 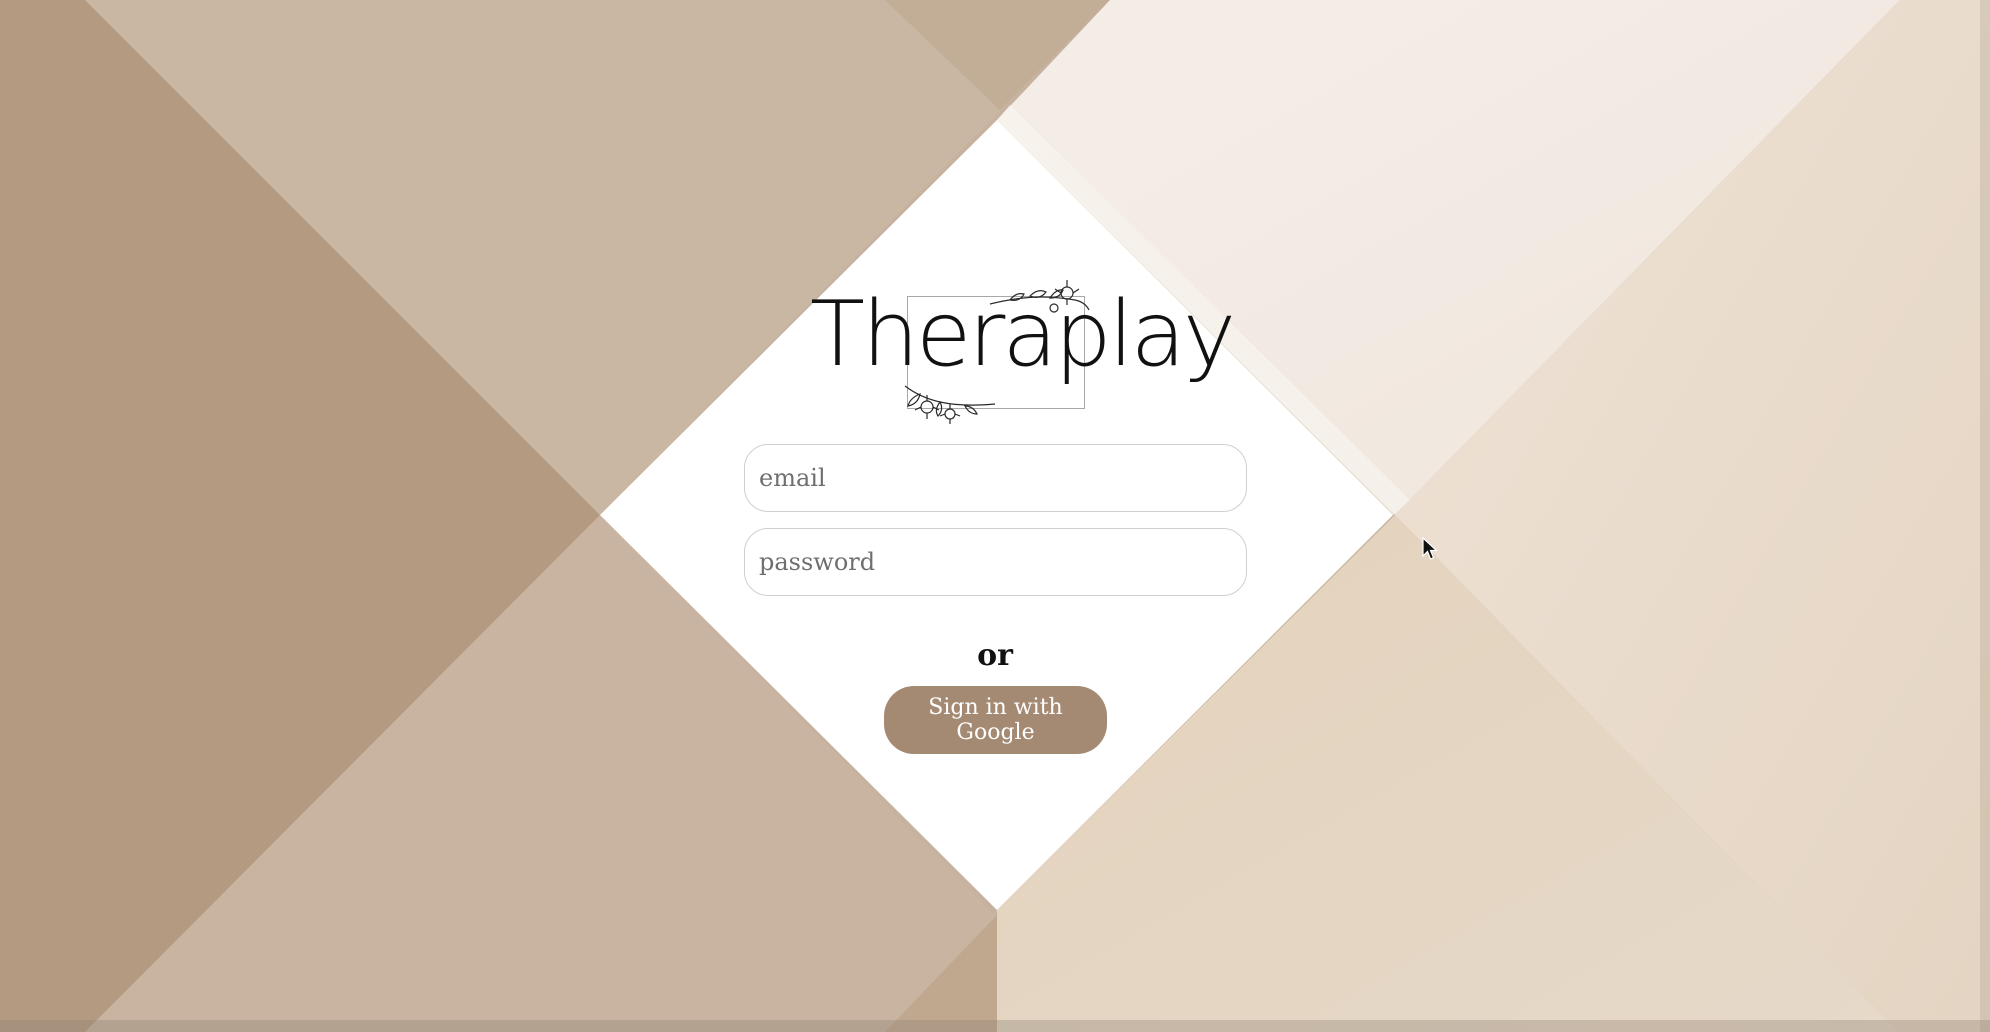 I want to click on logo-text: Theraplay, so click(x=1023, y=334).